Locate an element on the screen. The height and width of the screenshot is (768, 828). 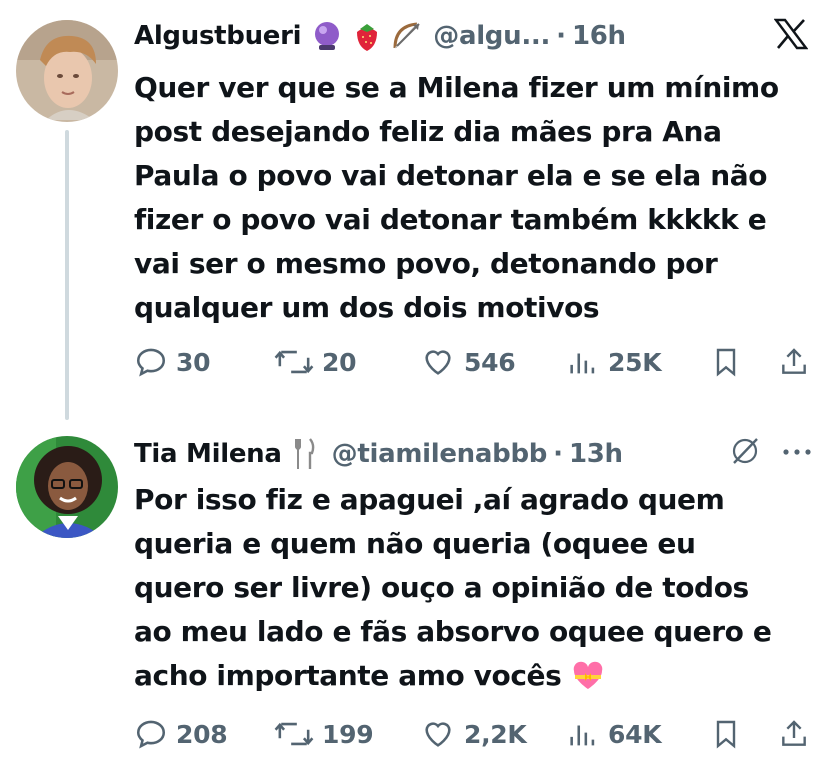
views-count: 25K is located at coordinates (635, 362).